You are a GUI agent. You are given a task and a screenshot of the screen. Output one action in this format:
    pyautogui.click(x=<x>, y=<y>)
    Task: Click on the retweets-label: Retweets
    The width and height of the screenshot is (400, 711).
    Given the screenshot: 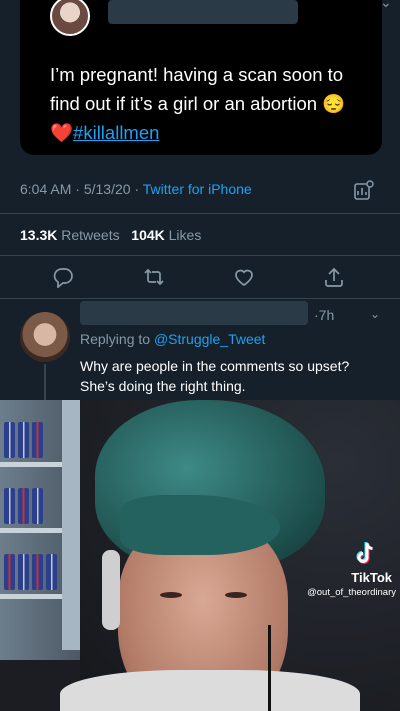 What is the action you would take?
    pyautogui.click(x=90, y=235)
    